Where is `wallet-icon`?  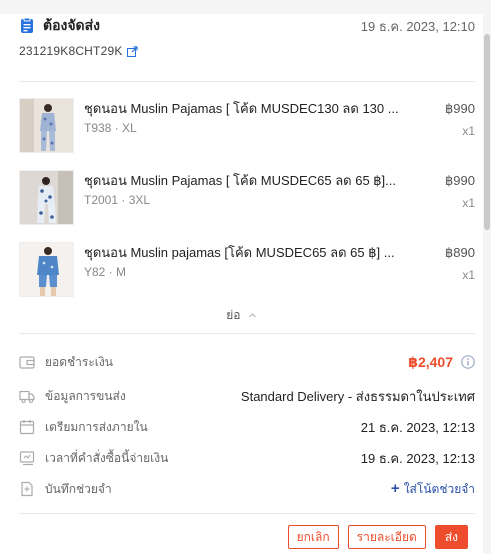
wallet-icon is located at coordinates (27, 362).